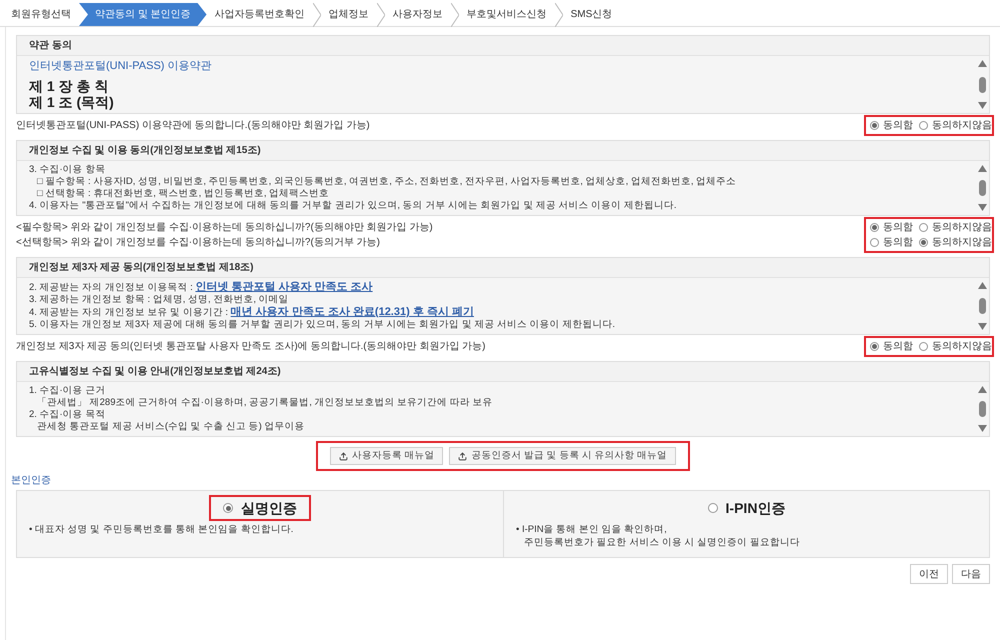 The height and width of the screenshot is (640, 1000). What do you see at coordinates (50, 46) in the screenshot?
I see `panel-title: 약관 동의` at bounding box center [50, 46].